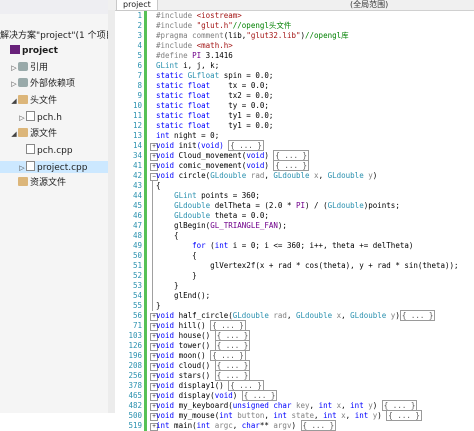 The height and width of the screenshot is (431, 474). What do you see at coordinates (137, 195) in the screenshot?
I see `line-number: 44` at bounding box center [137, 195].